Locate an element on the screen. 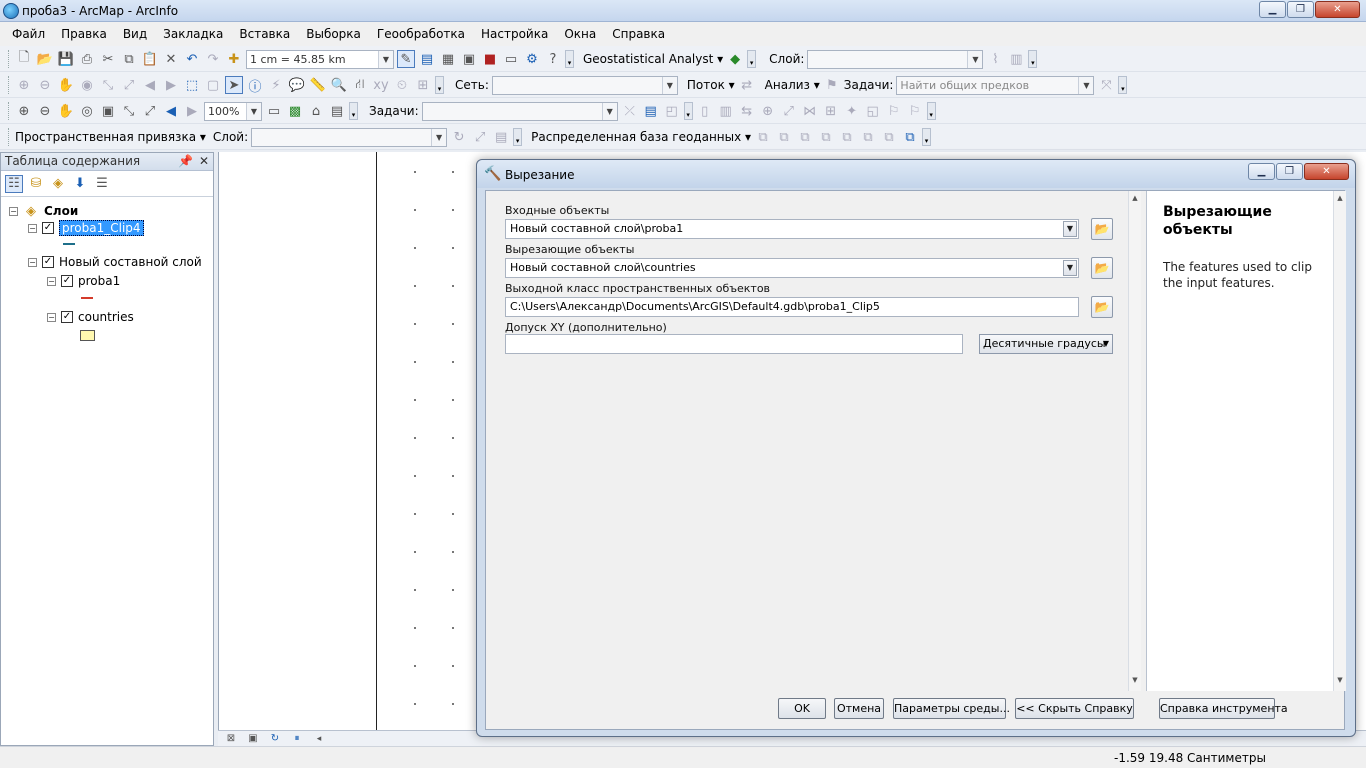  layer-combo: ▼ is located at coordinates (895, 59).